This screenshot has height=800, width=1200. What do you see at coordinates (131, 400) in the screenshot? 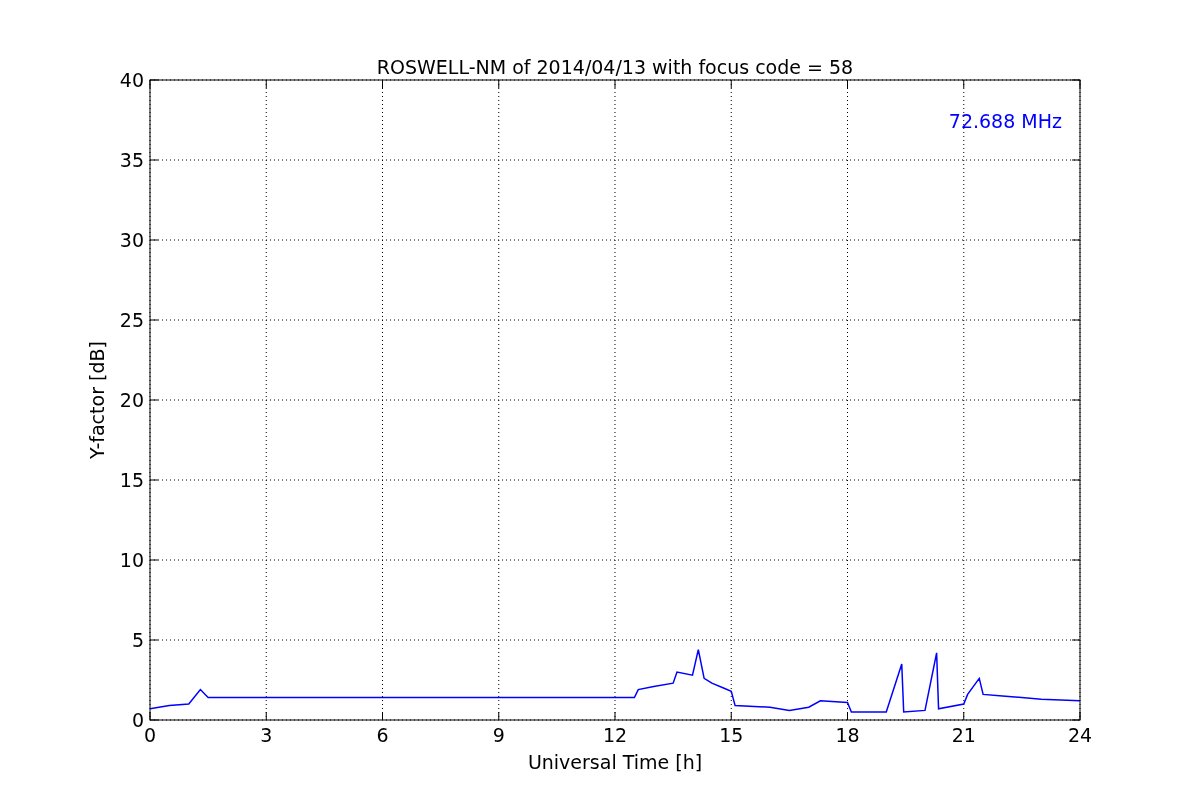
I see `tick-label: 20` at bounding box center [131, 400].